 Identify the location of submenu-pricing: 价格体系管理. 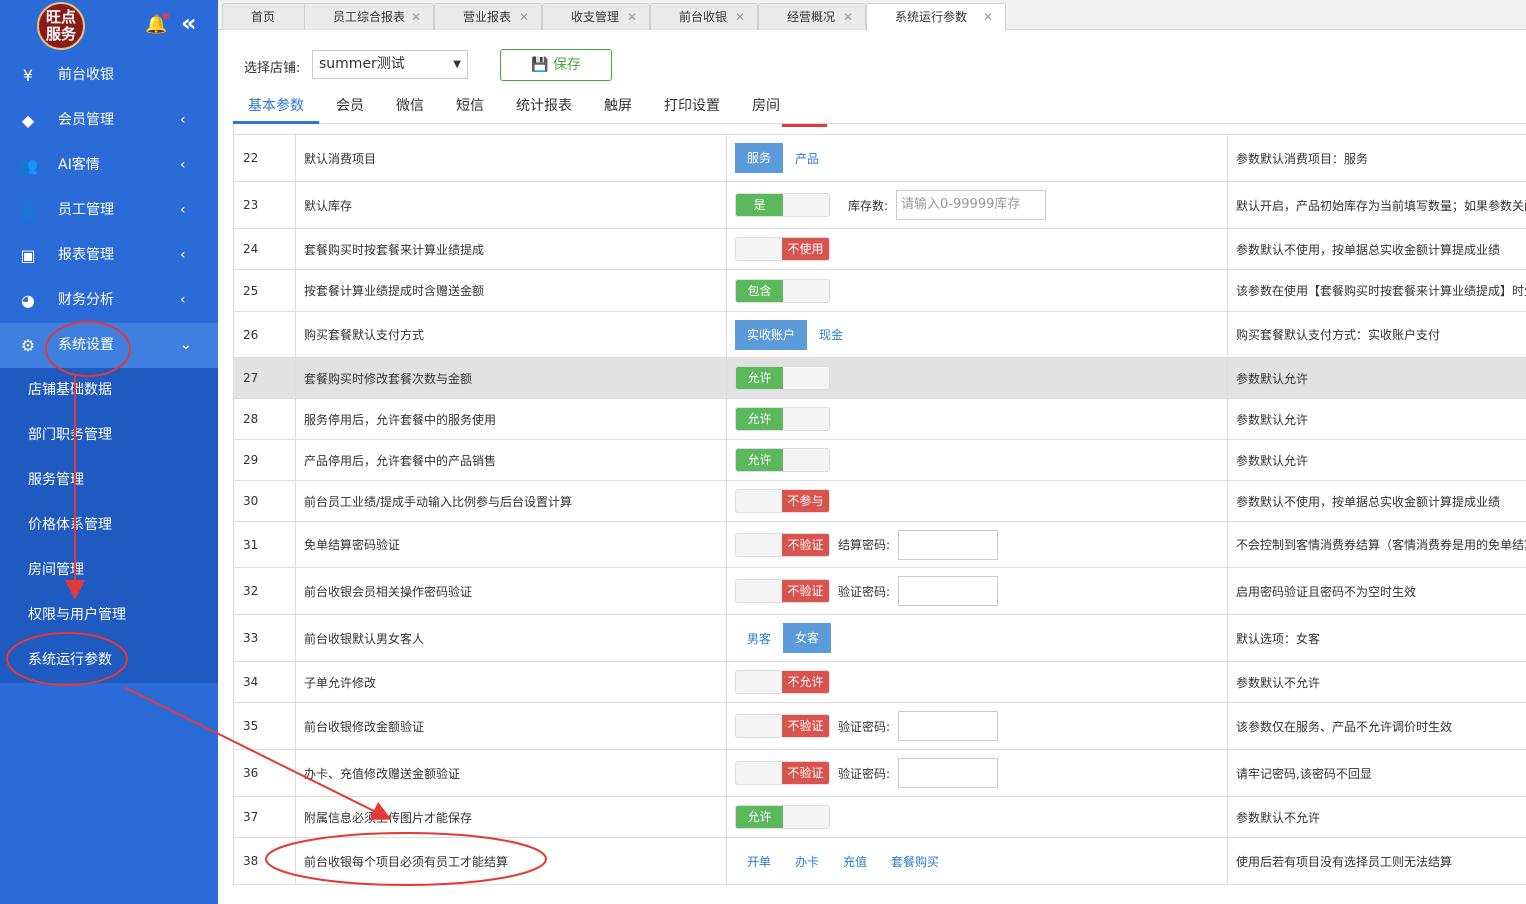
(109, 525).